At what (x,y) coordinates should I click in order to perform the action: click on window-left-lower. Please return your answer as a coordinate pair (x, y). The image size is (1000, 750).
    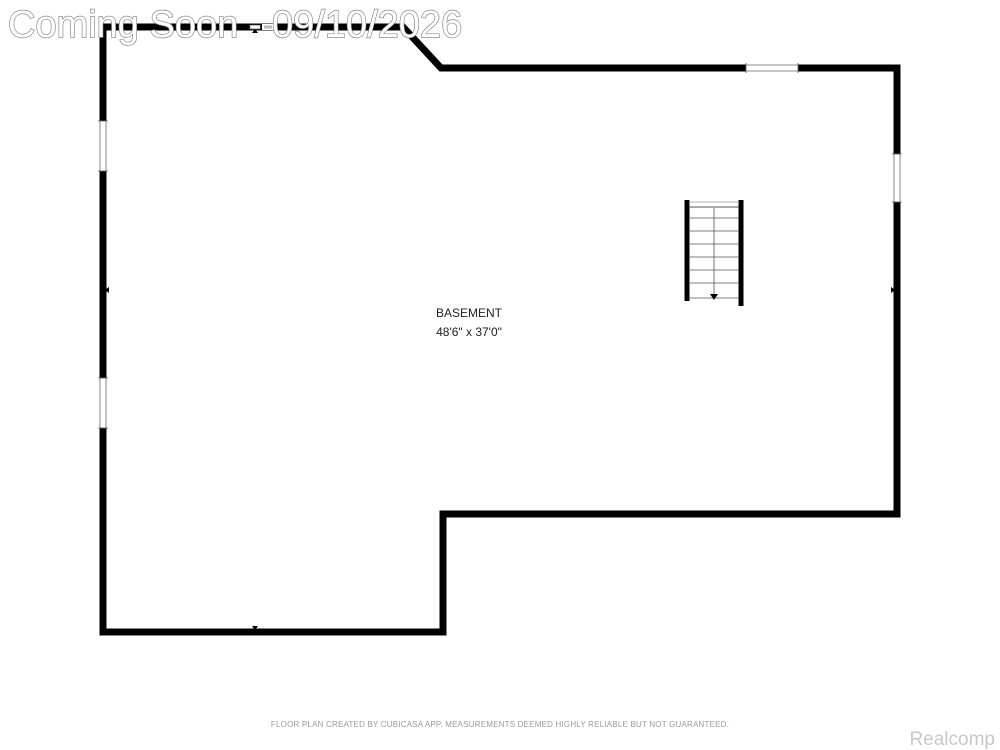
    Looking at the image, I should click on (103, 403).